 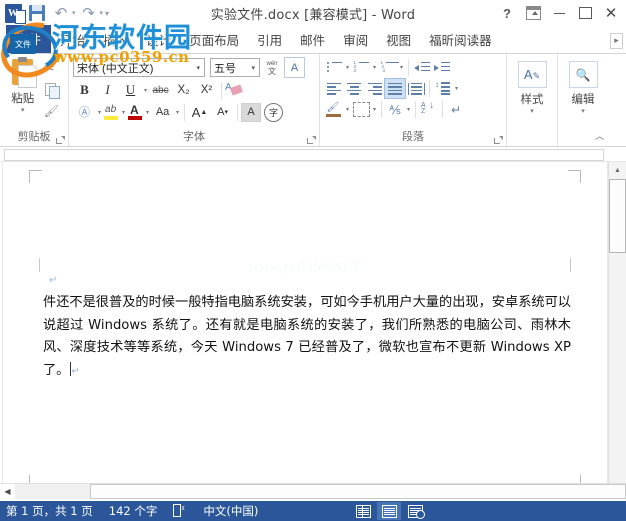 What do you see at coordinates (147, 112) in the screenshot?
I see `font-color-dropdown-icon: ▾` at bounding box center [147, 112].